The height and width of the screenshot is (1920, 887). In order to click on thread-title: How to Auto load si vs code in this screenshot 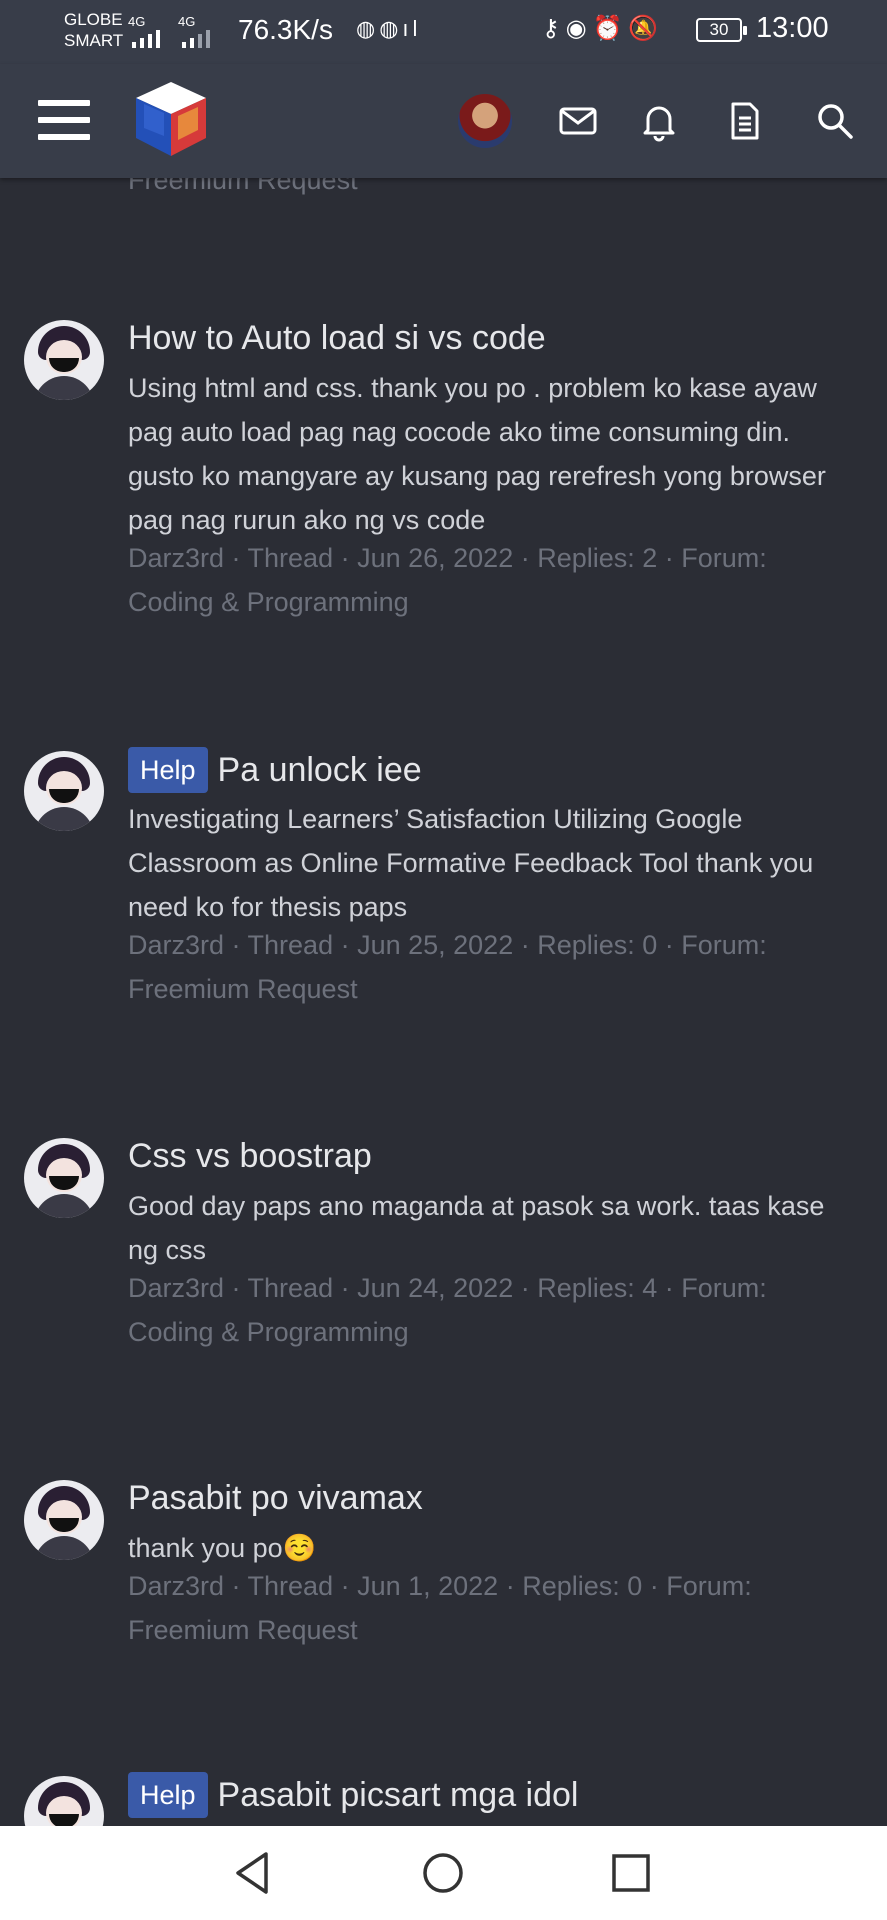, I will do `click(337, 338)`.